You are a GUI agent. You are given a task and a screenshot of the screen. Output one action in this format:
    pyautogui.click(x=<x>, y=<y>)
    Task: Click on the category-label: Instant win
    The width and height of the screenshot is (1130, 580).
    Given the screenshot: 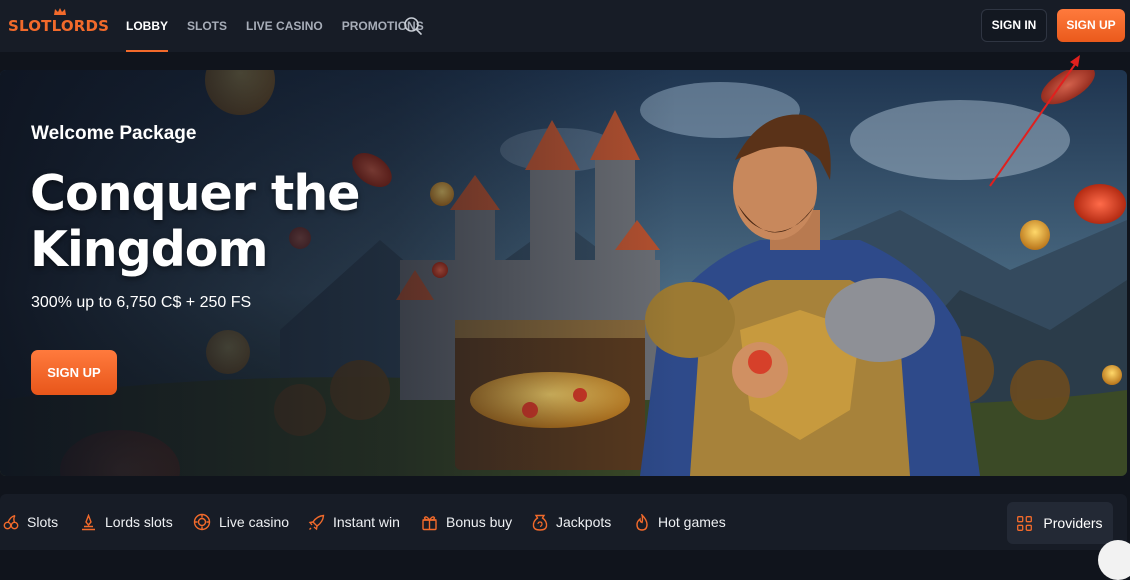 What is the action you would take?
    pyautogui.click(x=366, y=522)
    